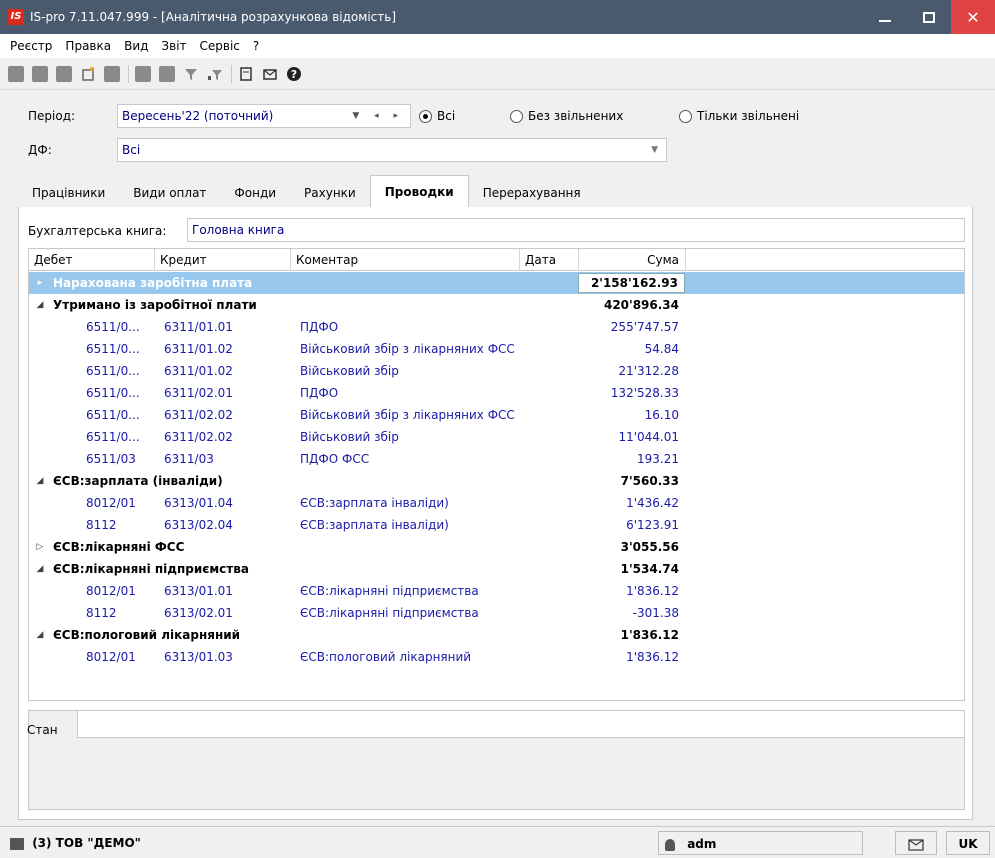 The image size is (995, 858). I want to click on menu-edit: Правка, so click(88, 46).